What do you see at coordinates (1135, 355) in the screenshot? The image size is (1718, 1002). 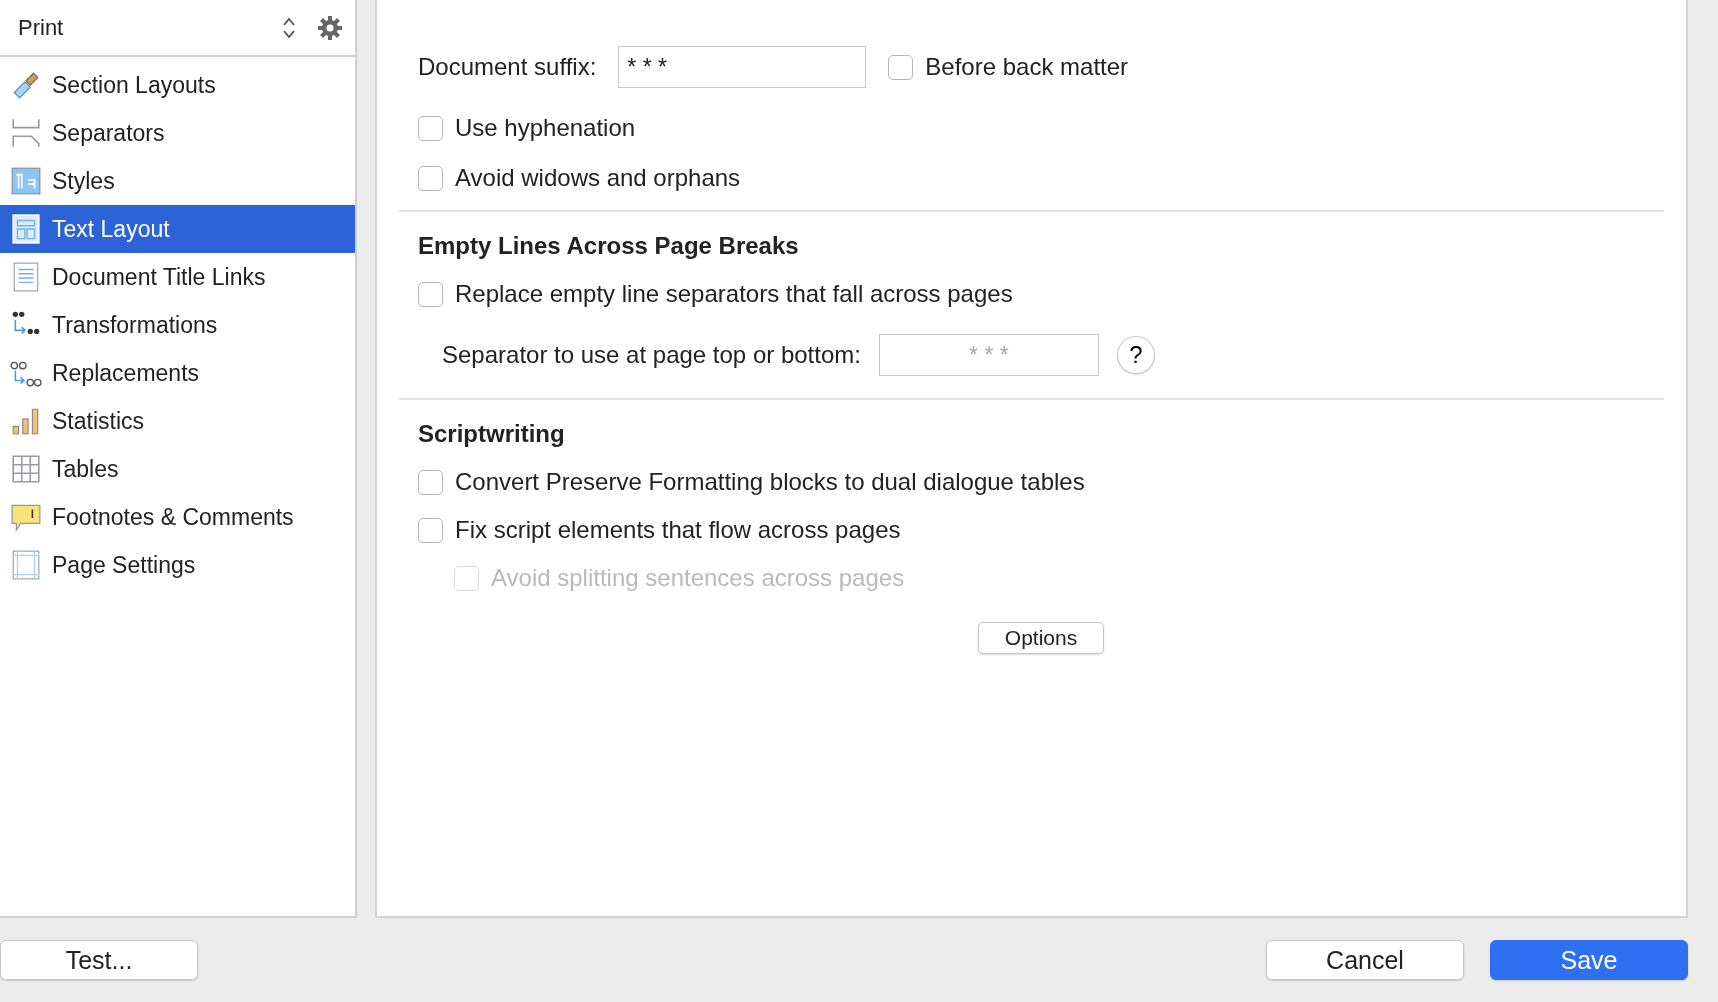 I see `help-button: ?` at bounding box center [1135, 355].